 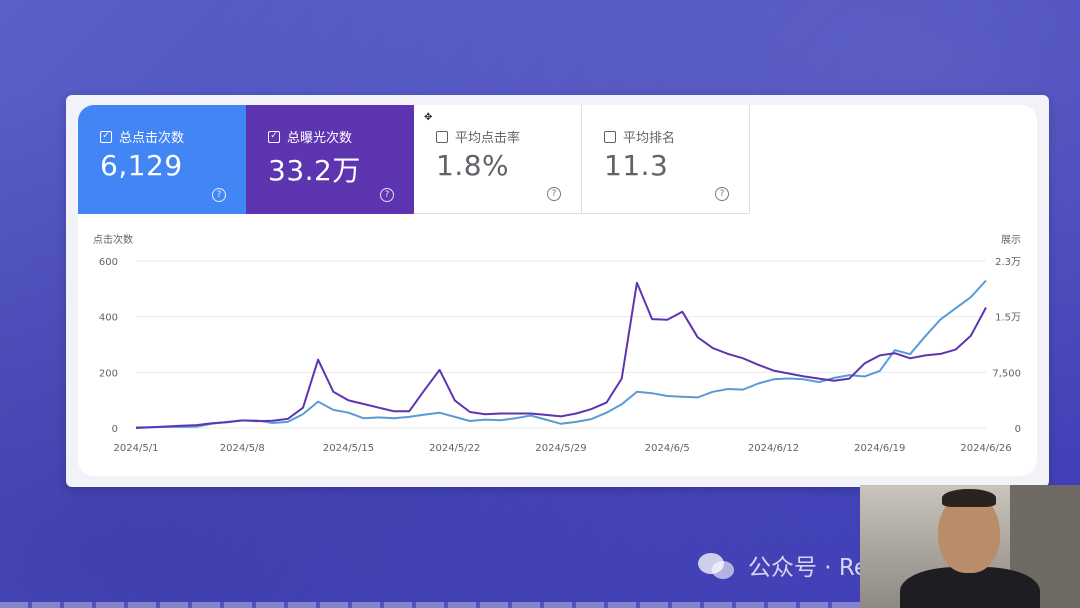 I want to click on right-tick-label: 2.3万, so click(x=1008, y=262).